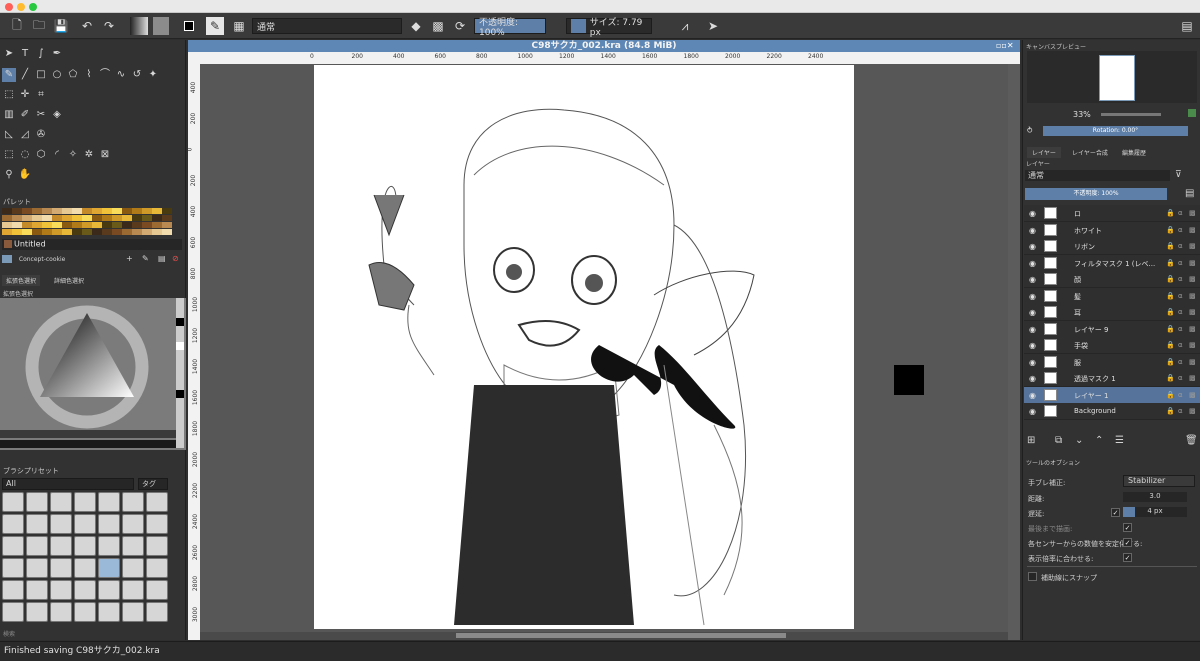 The image size is (1200, 661). Describe the element at coordinates (73, 75) in the screenshot. I see `polygon-tool-icon: ⬠` at that location.